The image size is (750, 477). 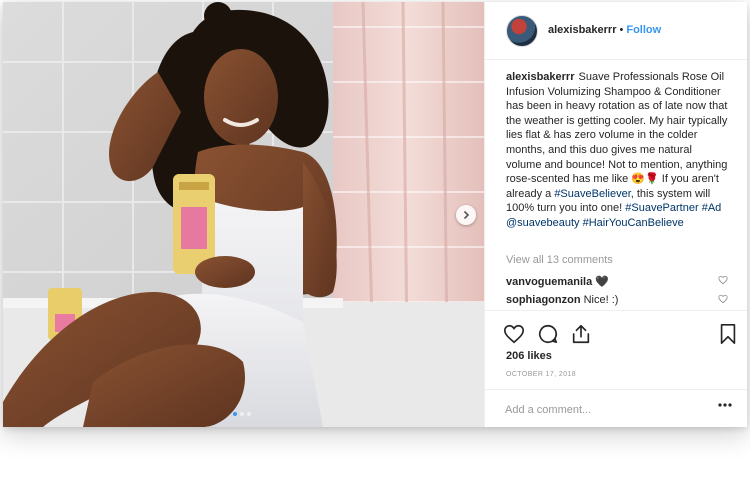 What do you see at coordinates (540, 77) in the screenshot?
I see `caption-username: alexisbakerrr` at bounding box center [540, 77].